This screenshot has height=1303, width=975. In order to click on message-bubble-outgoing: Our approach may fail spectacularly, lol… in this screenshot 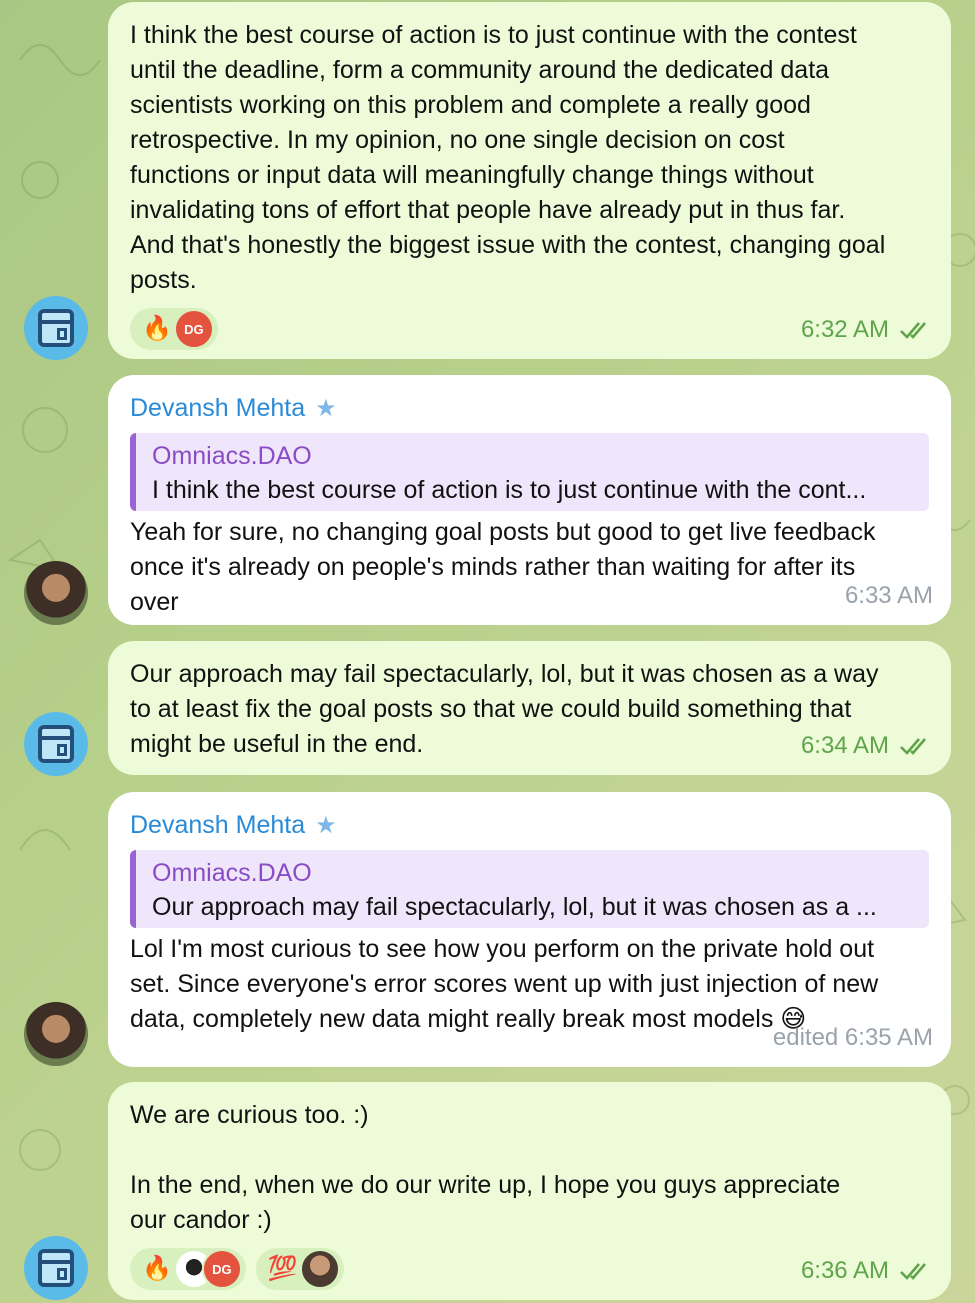, I will do `click(529, 708)`.